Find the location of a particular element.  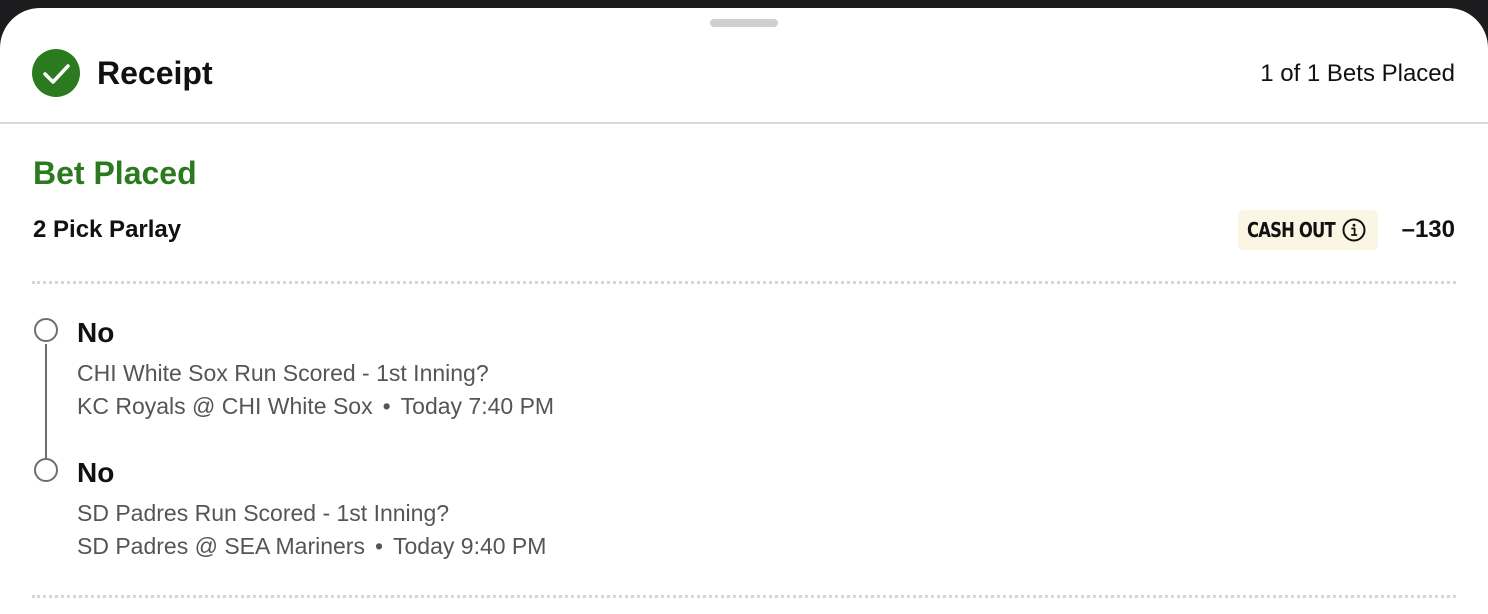

check-circle-icon is located at coordinates (56, 73).